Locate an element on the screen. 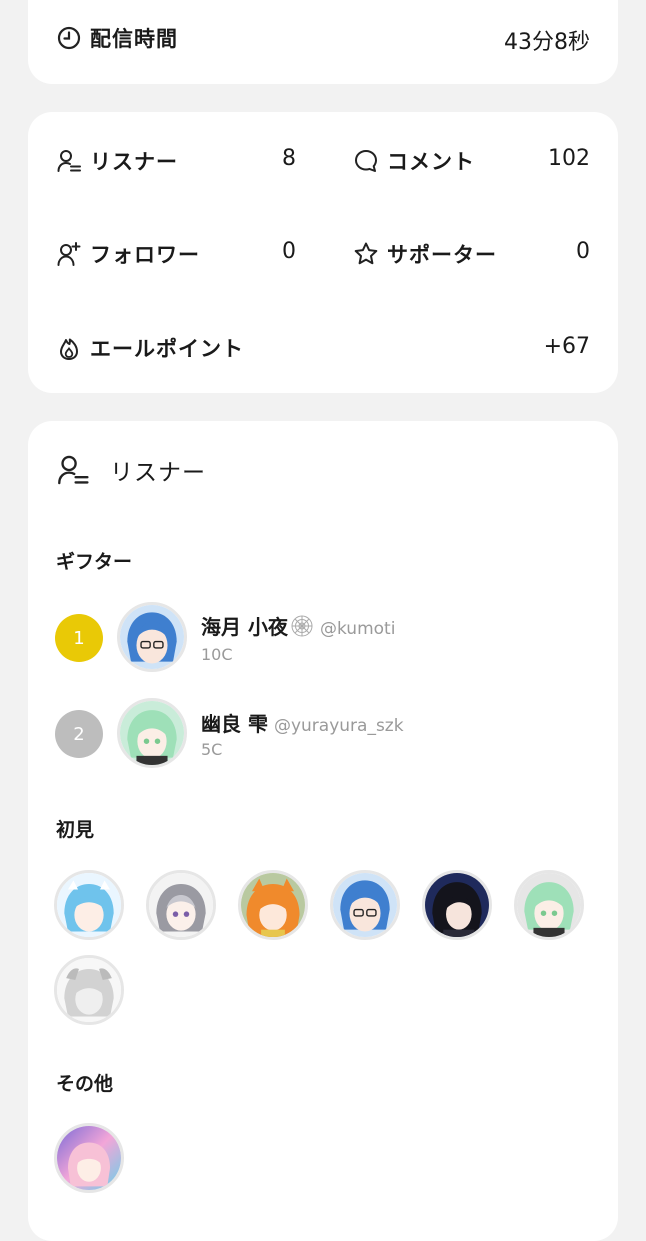  gifter-name: 幽良 雫 @yurayura_szk is located at coordinates (302, 722).